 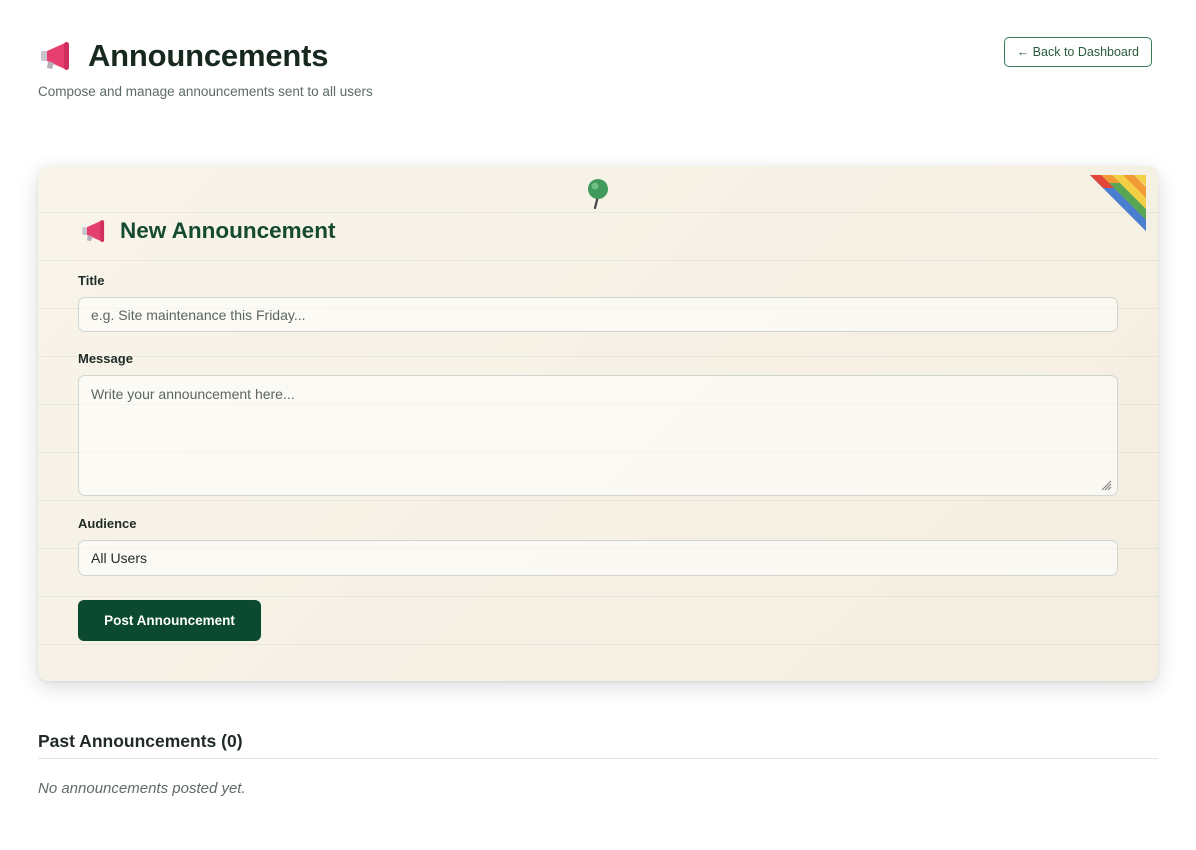 I want to click on audience-label: Audience, so click(x=107, y=523).